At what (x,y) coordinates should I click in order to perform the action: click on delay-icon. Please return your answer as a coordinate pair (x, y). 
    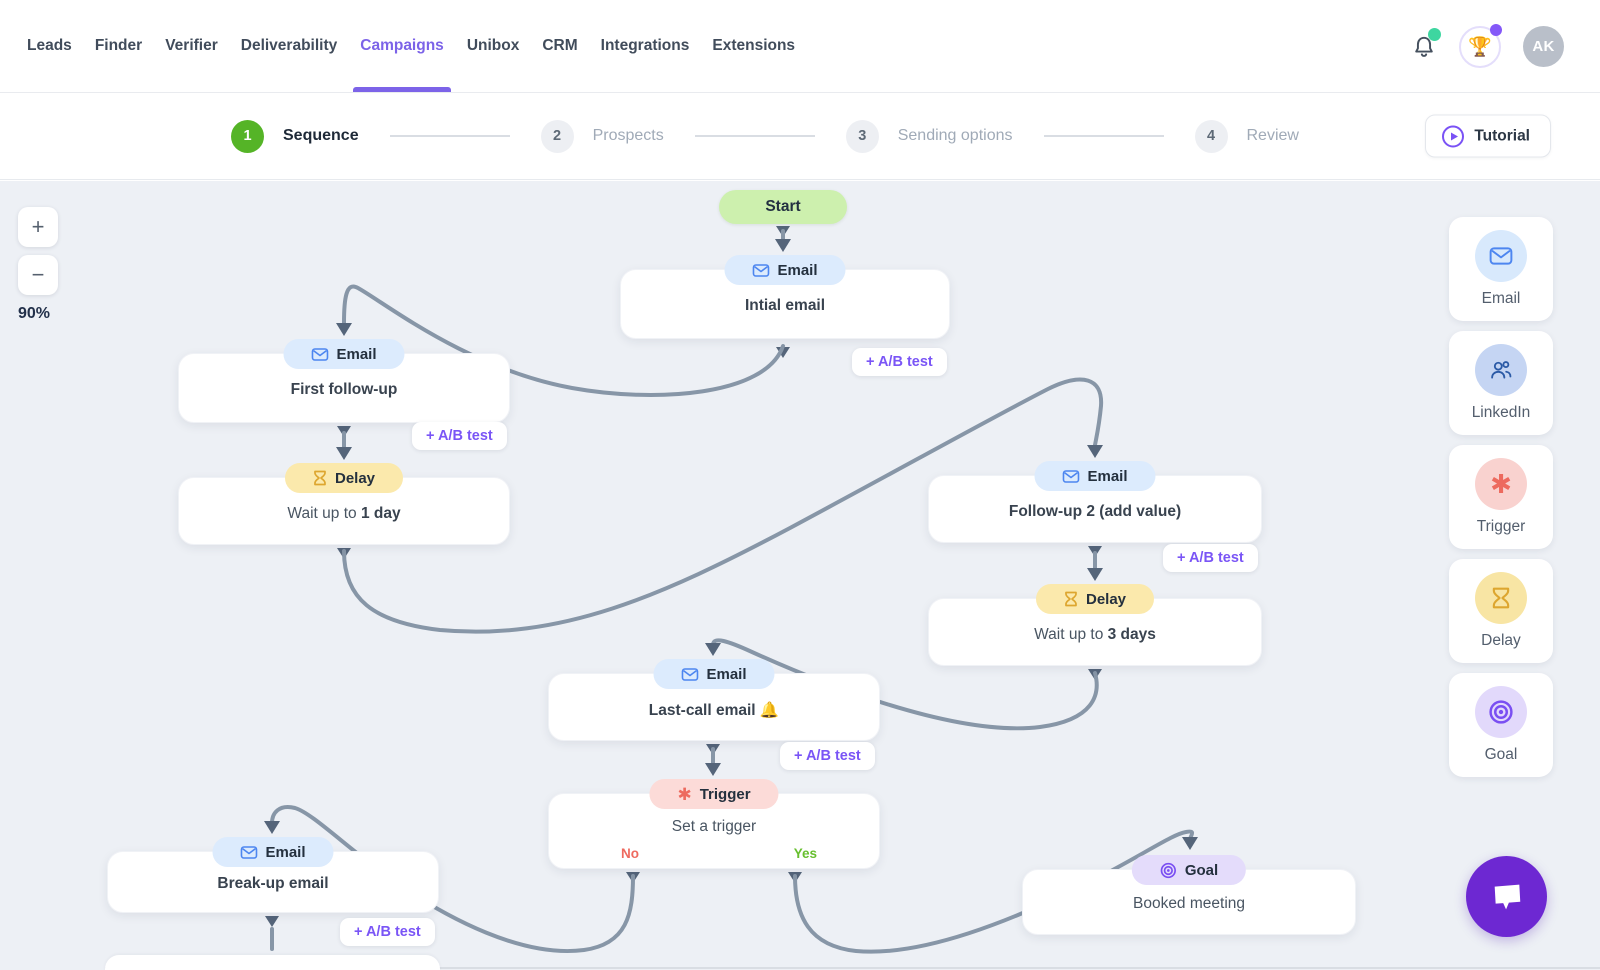
    Looking at the image, I should click on (1501, 598).